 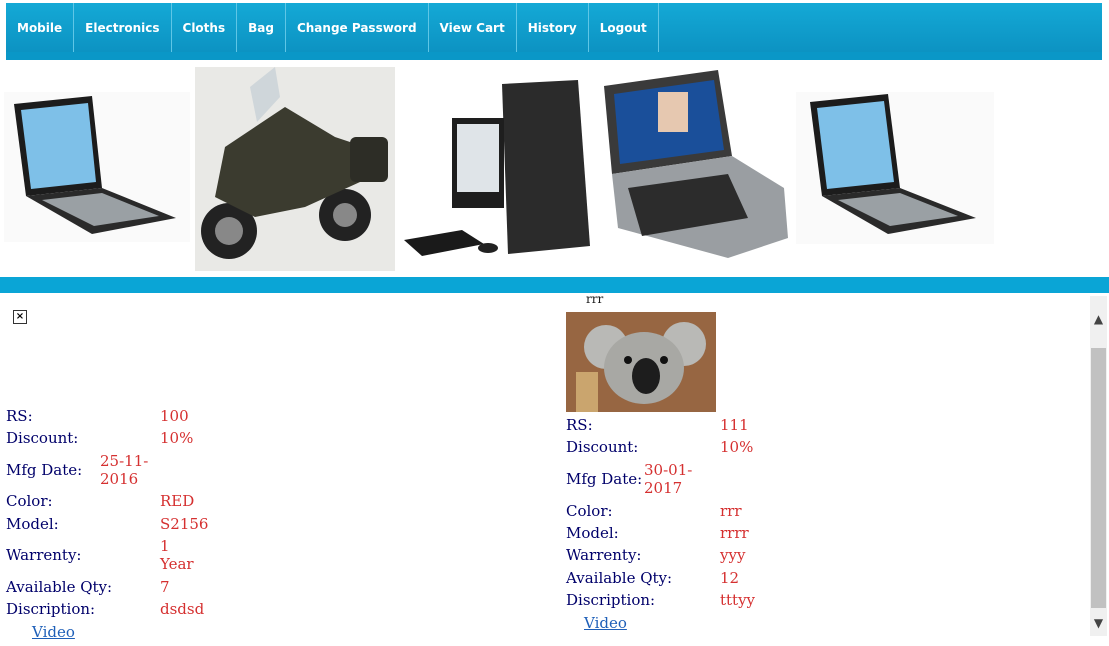 I want to click on warranty-line2: Year, so click(x=177, y=564).